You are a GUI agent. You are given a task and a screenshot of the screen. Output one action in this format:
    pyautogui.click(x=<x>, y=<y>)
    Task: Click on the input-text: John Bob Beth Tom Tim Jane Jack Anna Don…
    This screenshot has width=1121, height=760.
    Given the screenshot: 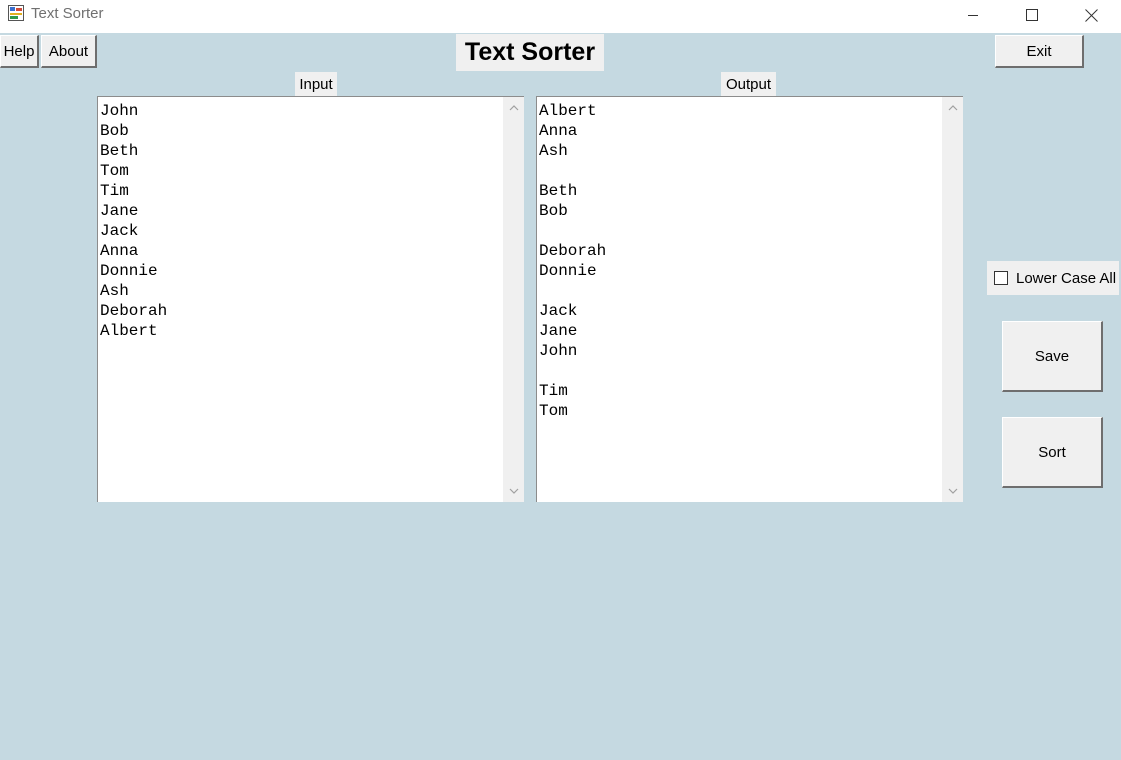 What is the action you would take?
    pyautogui.click(x=300, y=221)
    